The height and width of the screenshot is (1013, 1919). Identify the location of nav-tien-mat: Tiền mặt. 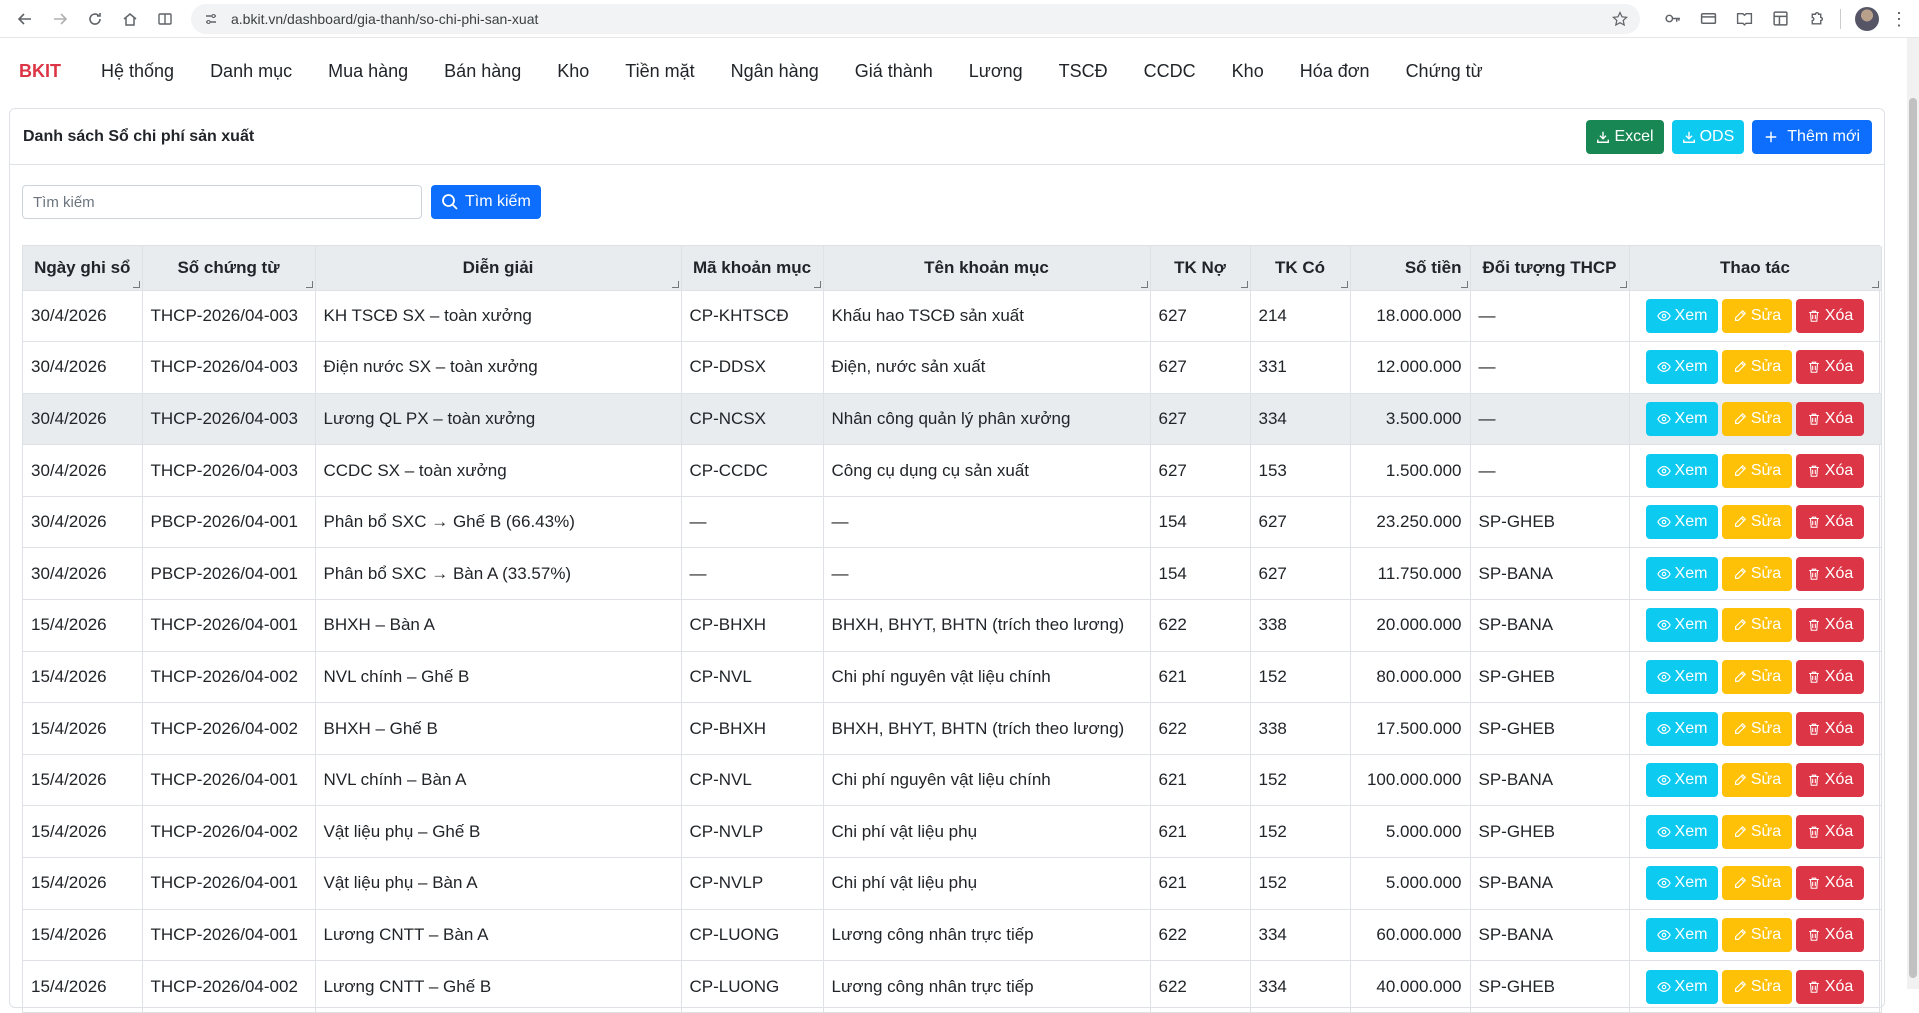
(659, 71).